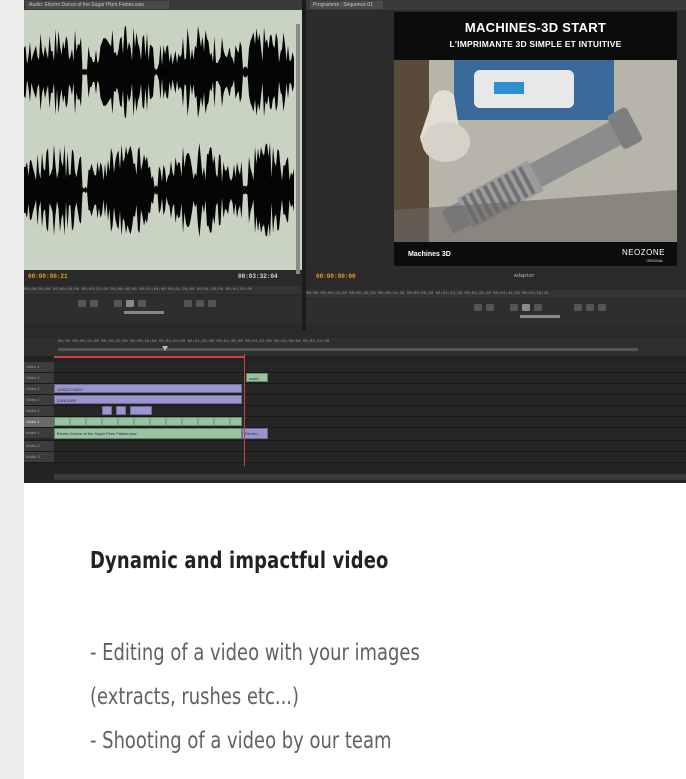 This screenshot has height=779, width=686. What do you see at coordinates (496, 5) in the screenshot?
I see `program-monitor-tabbar: Programme : Séquence 01` at bounding box center [496, 5].